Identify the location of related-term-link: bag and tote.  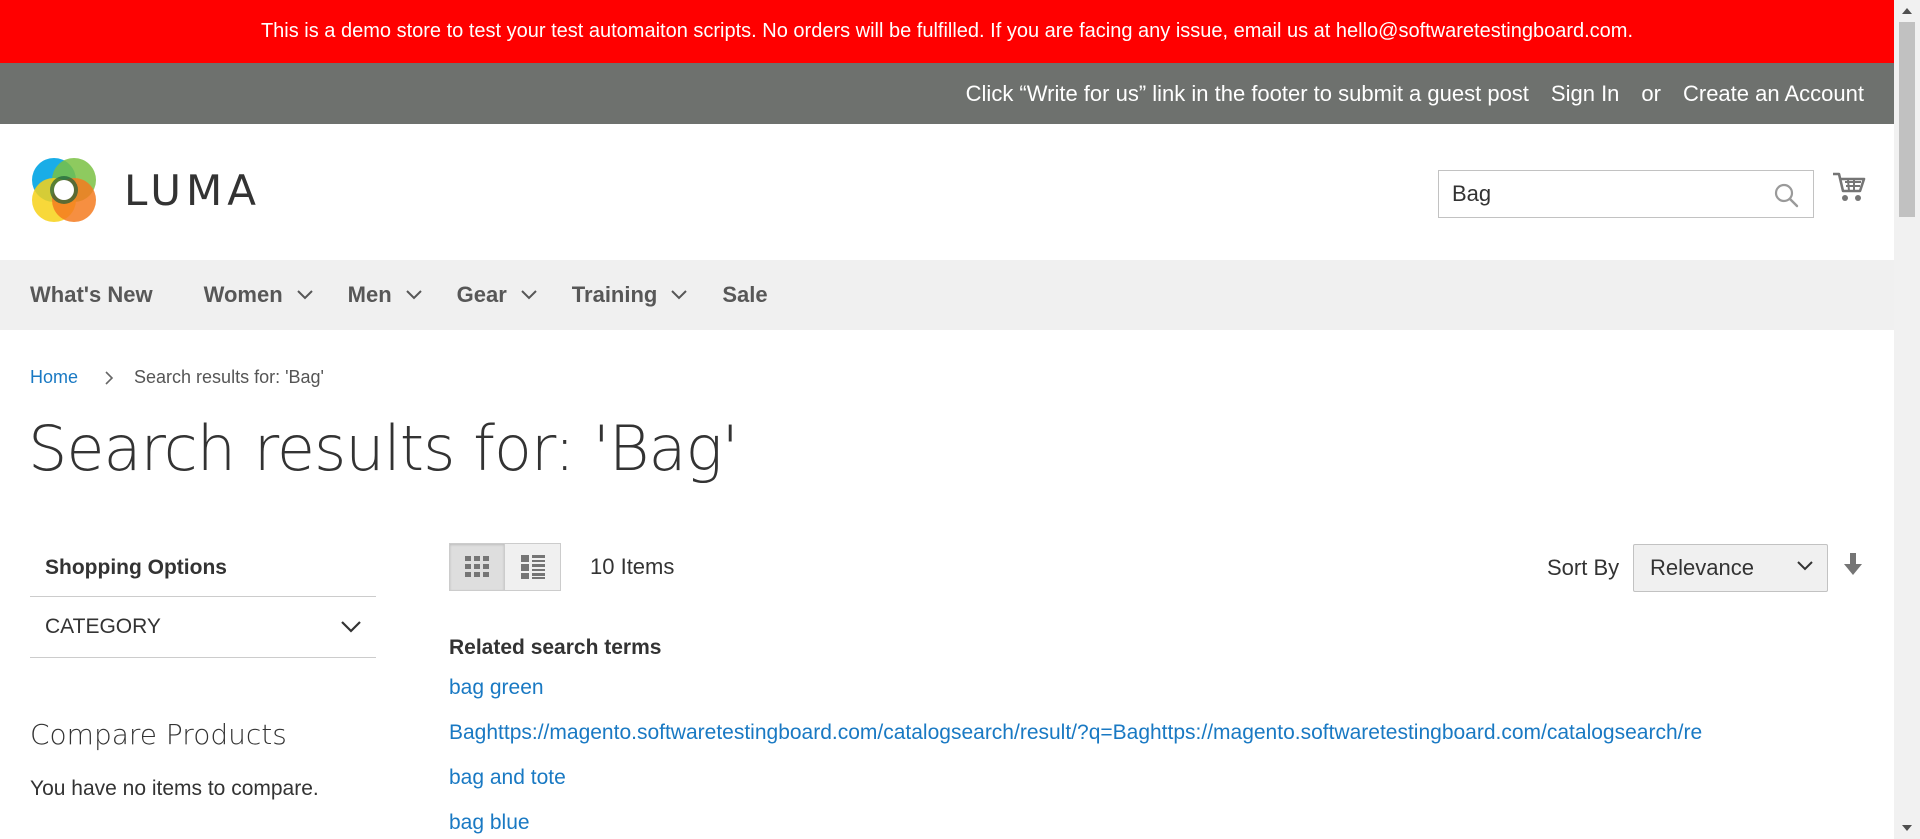
(1075, 788).